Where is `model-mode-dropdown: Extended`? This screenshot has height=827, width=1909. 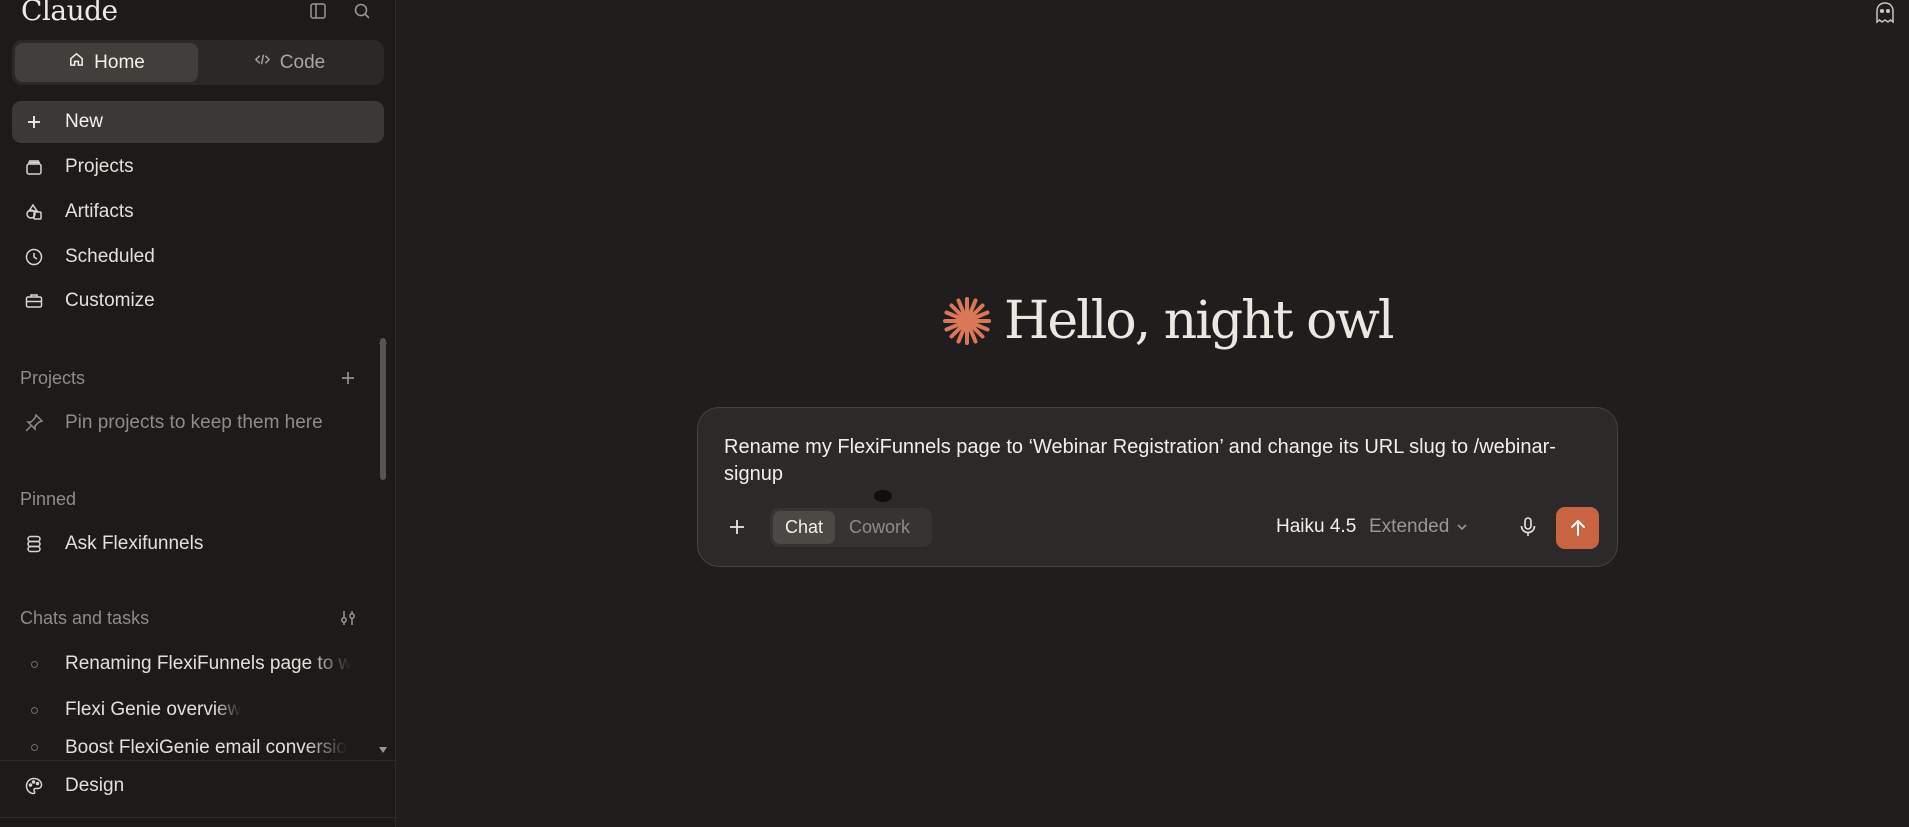 model-mode-dropdown: Extended is located at coordinates (1419, 527).